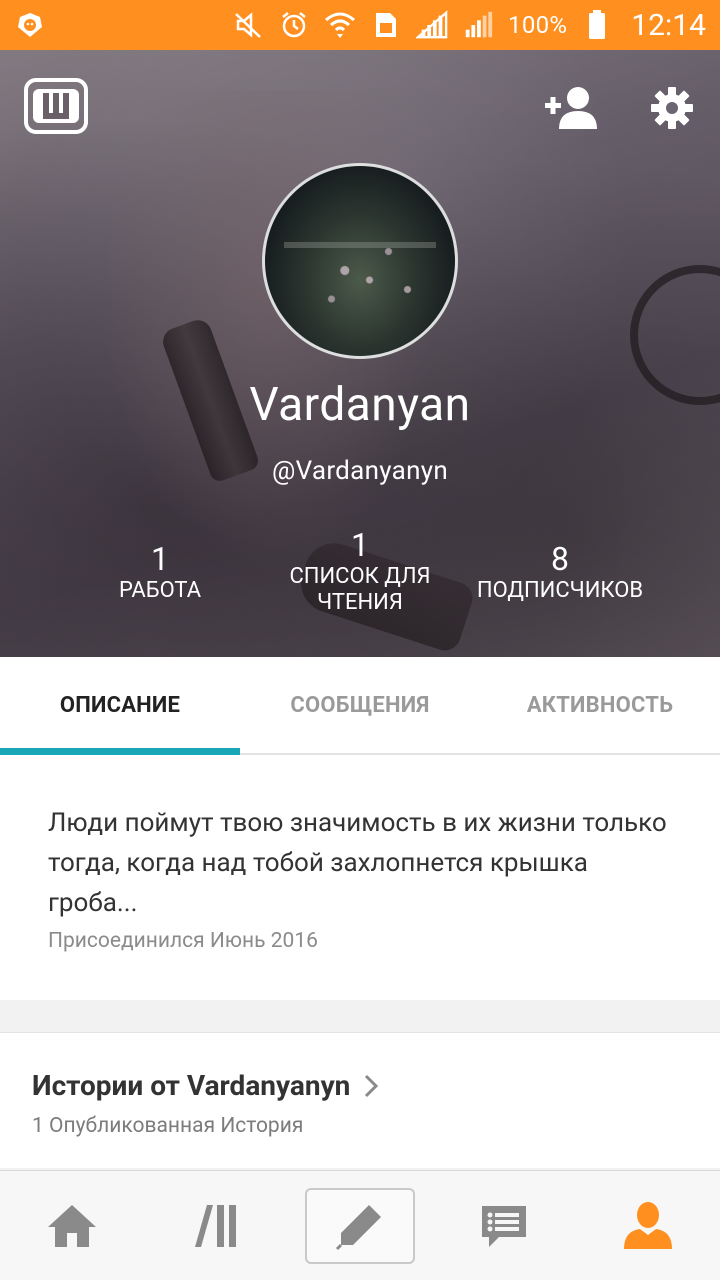 This screenshot has width=720, height=1280. I want to click on stat-works: 1 РАБОТА, so click(160, 572).